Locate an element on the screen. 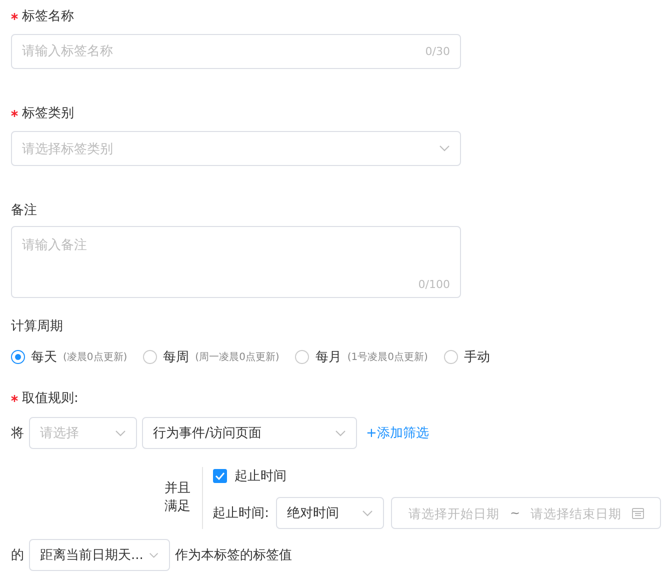 The height and width of the screenshot is (584, 670). radio-note: (凌晨0点更新) is located at coordinates (95, 357).